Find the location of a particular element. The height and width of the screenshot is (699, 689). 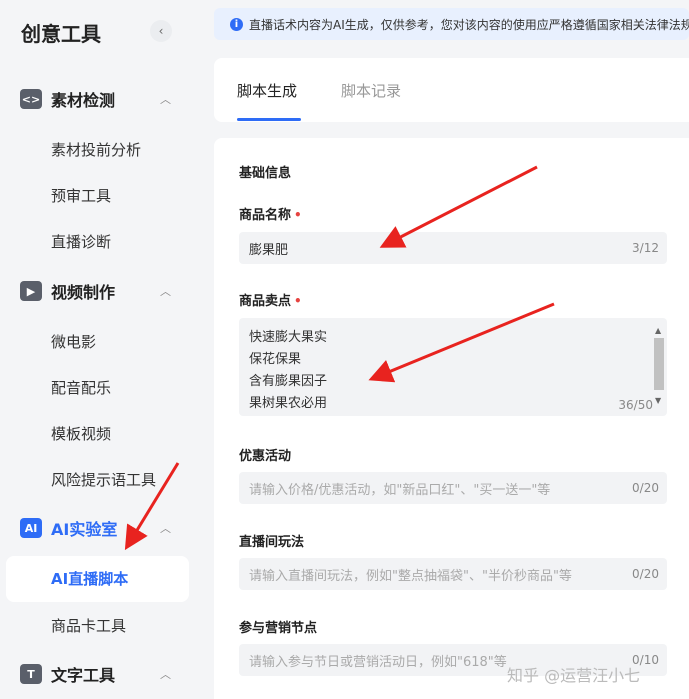

code-brackets-icon: <> is located at coordinates (31, 99).